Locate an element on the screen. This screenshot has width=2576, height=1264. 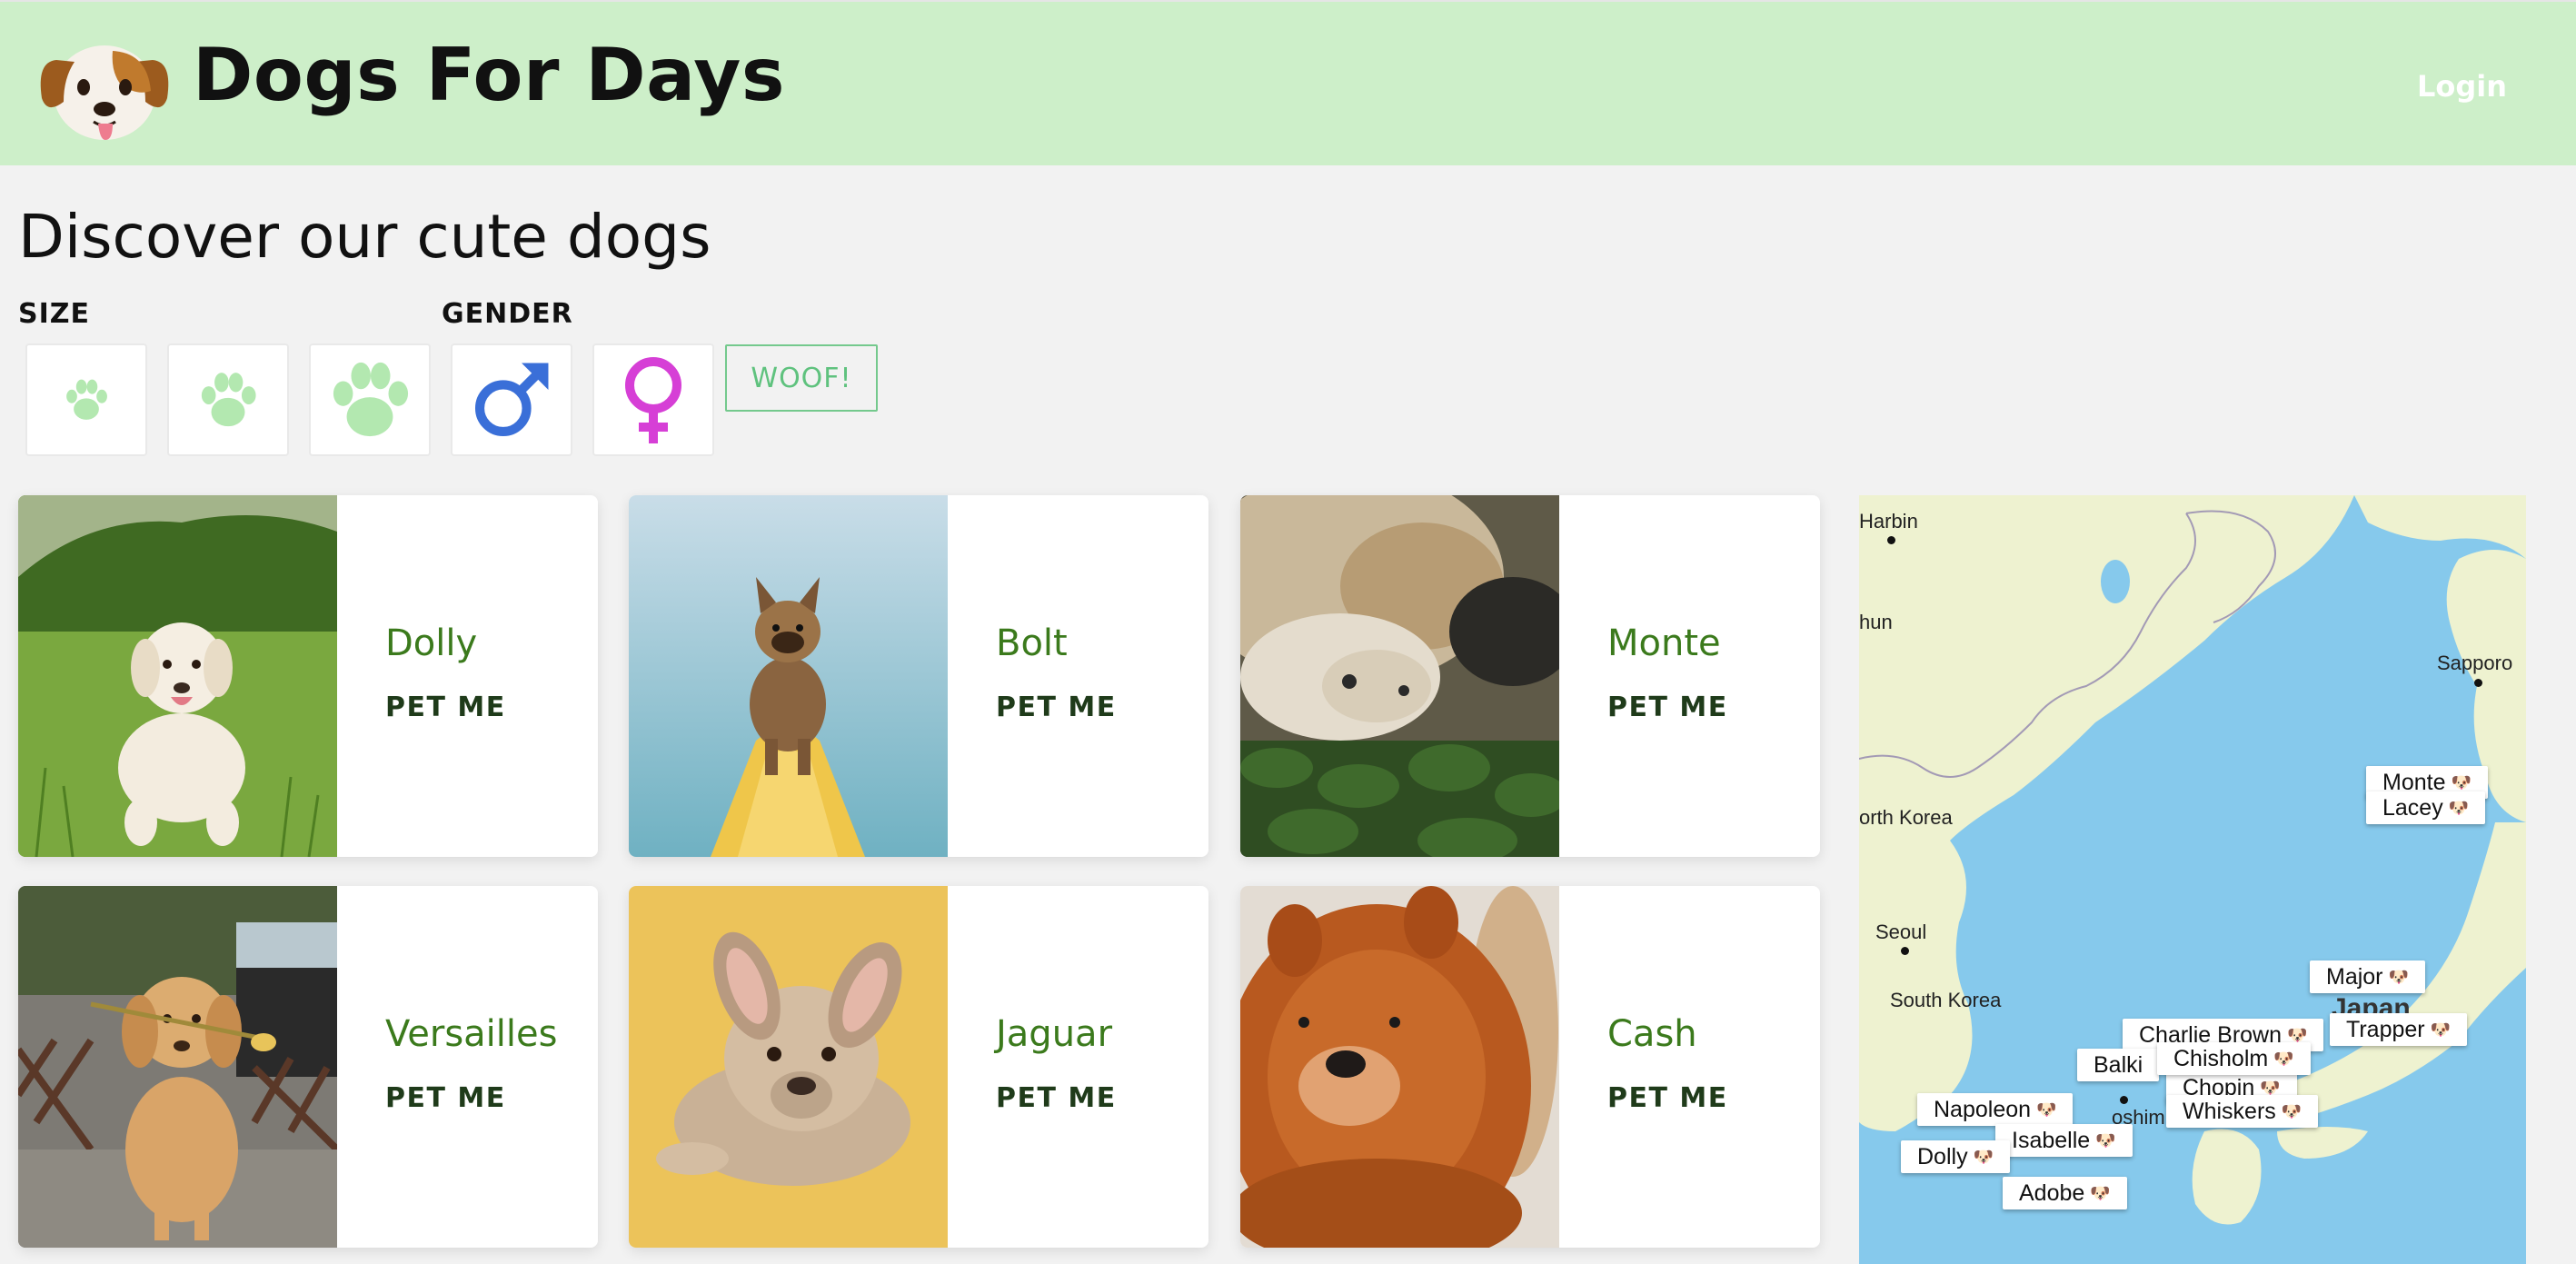
marker-label: Trapper is located at coordinates (2385, 1029).